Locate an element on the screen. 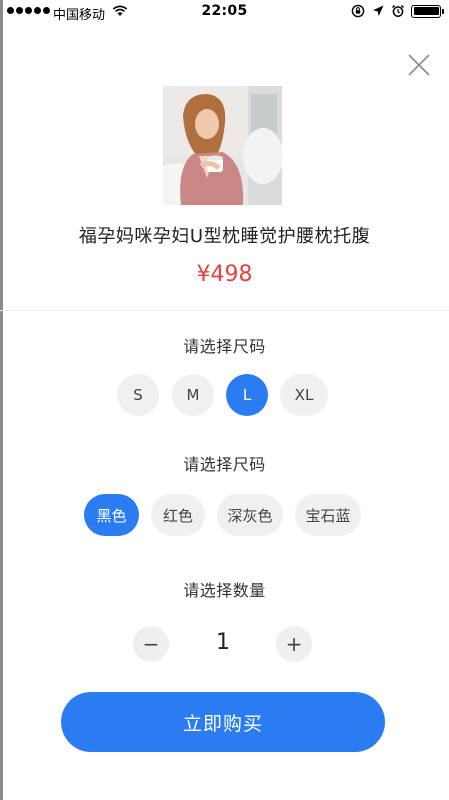 This screenshot has width=449, height=800. size-option-m: M is located at coordinates (193, 395).